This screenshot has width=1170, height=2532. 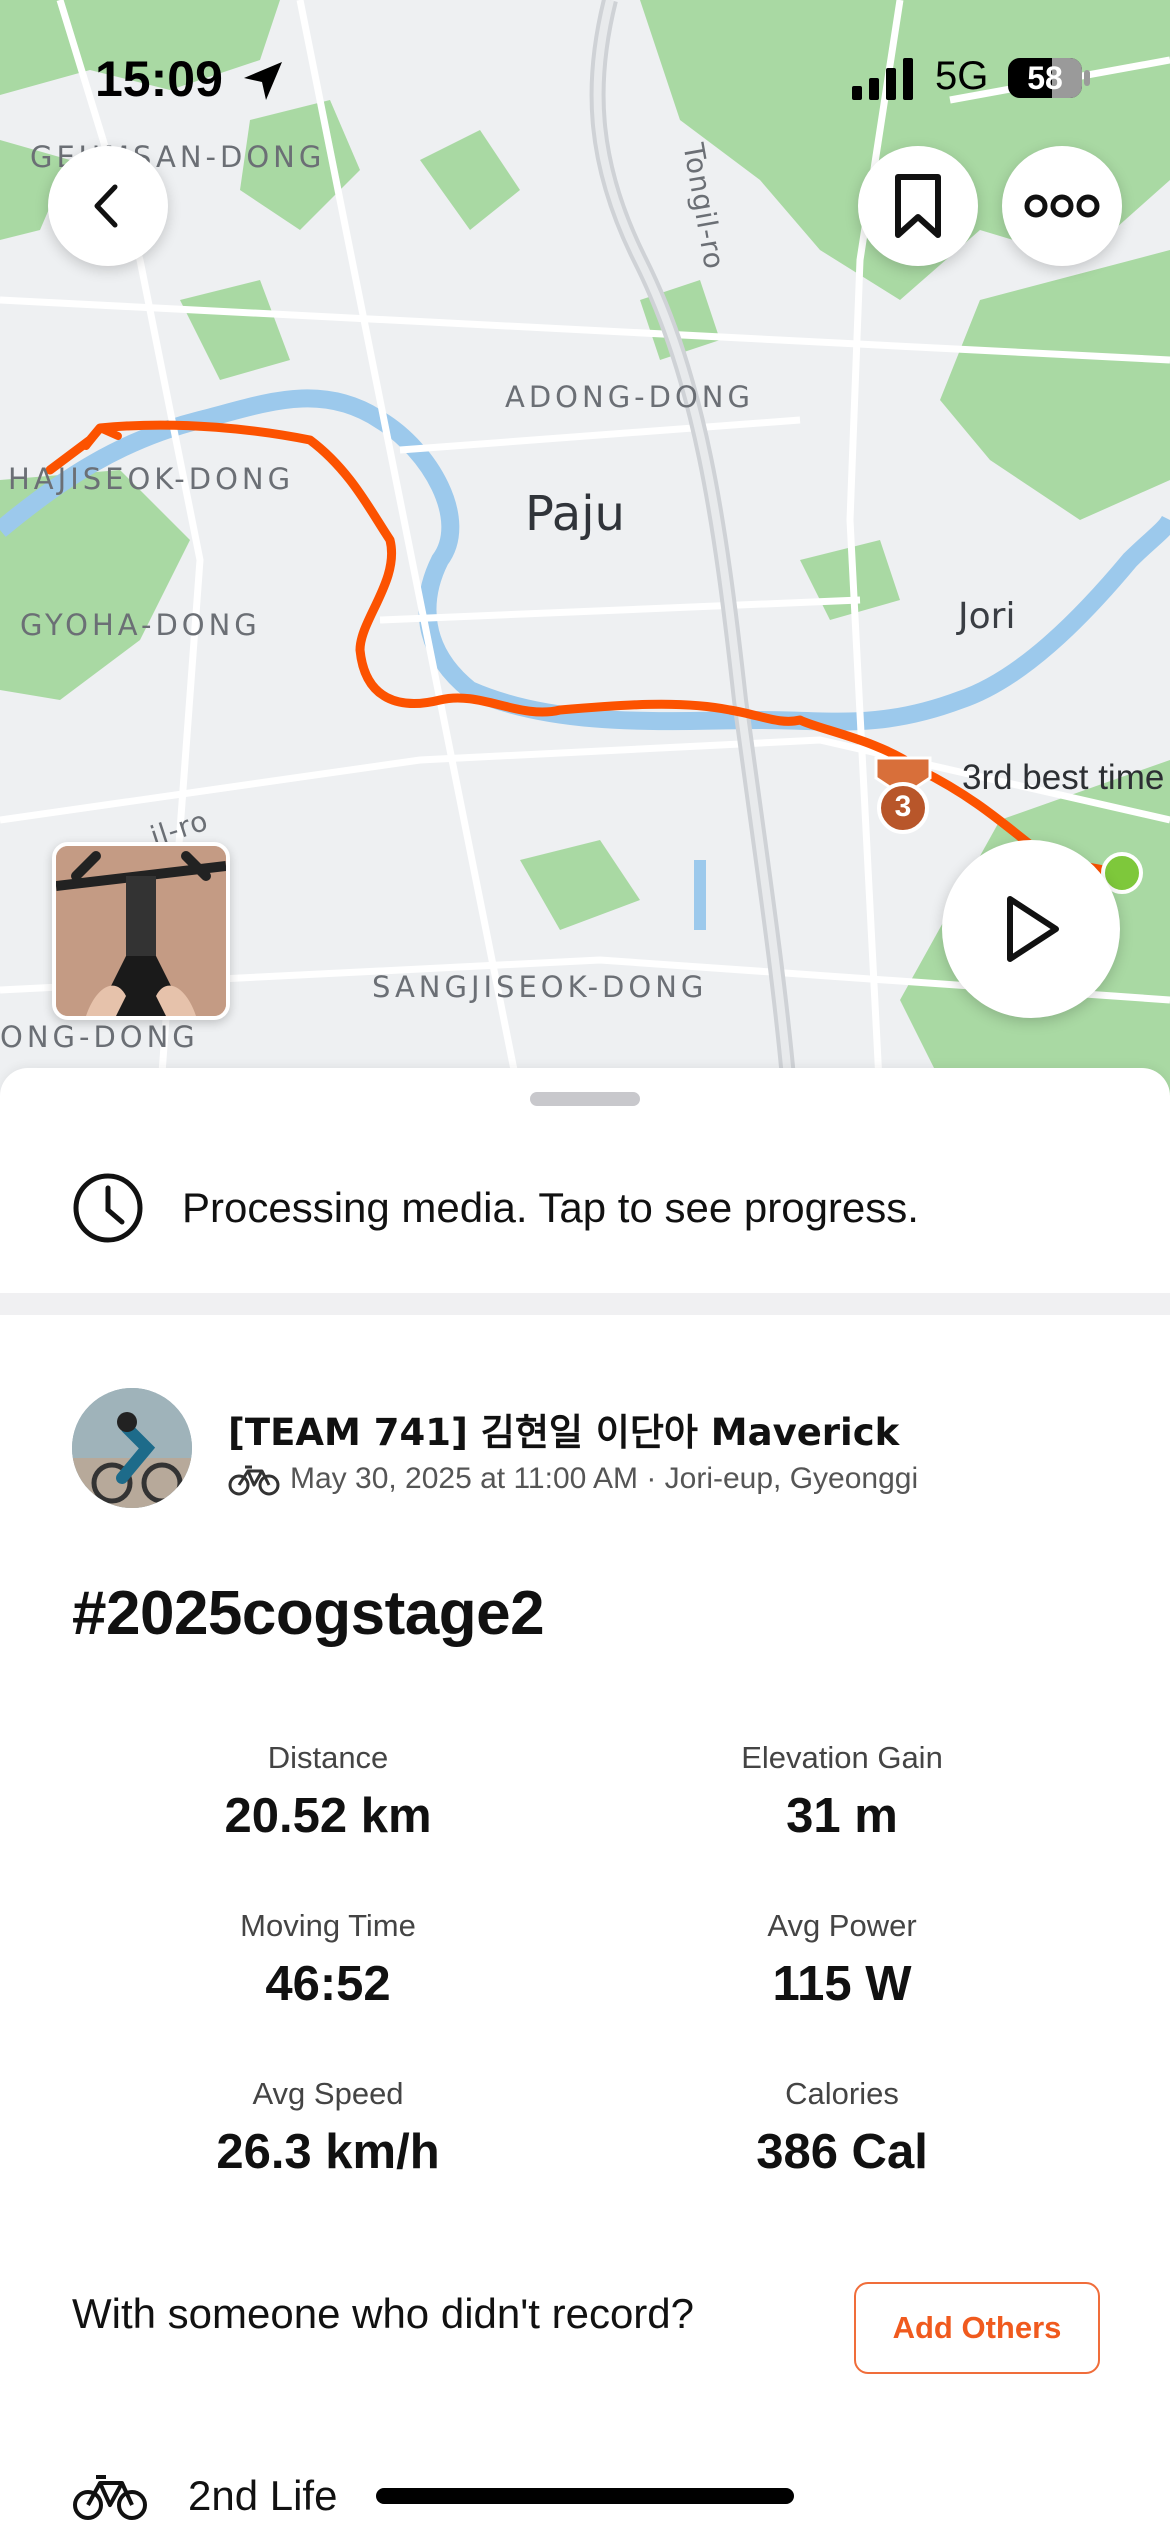 I want to click on stat-elevation: Elevation Gain 31 m, so click(x=842, y=1792).